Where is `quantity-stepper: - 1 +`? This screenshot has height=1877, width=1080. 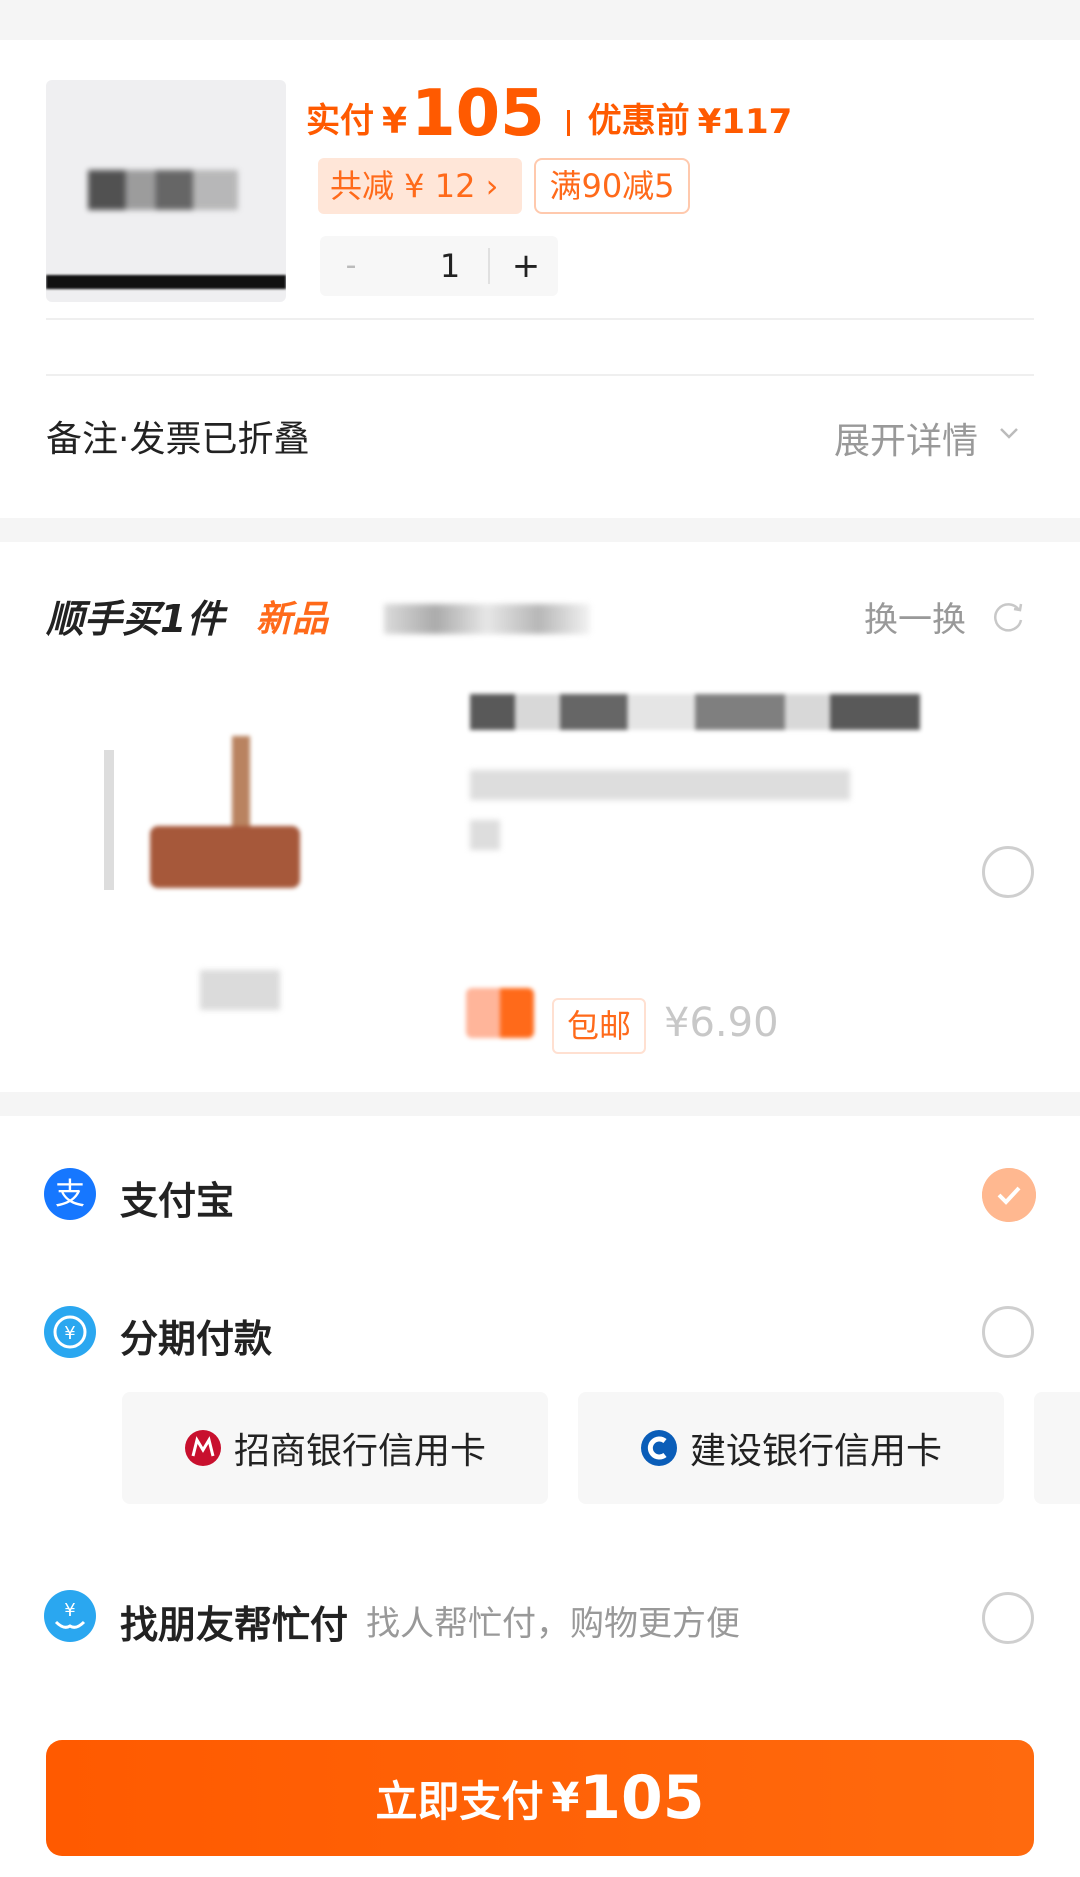
quantity-stepper: - 1 + is located at coordinates (439, 266).